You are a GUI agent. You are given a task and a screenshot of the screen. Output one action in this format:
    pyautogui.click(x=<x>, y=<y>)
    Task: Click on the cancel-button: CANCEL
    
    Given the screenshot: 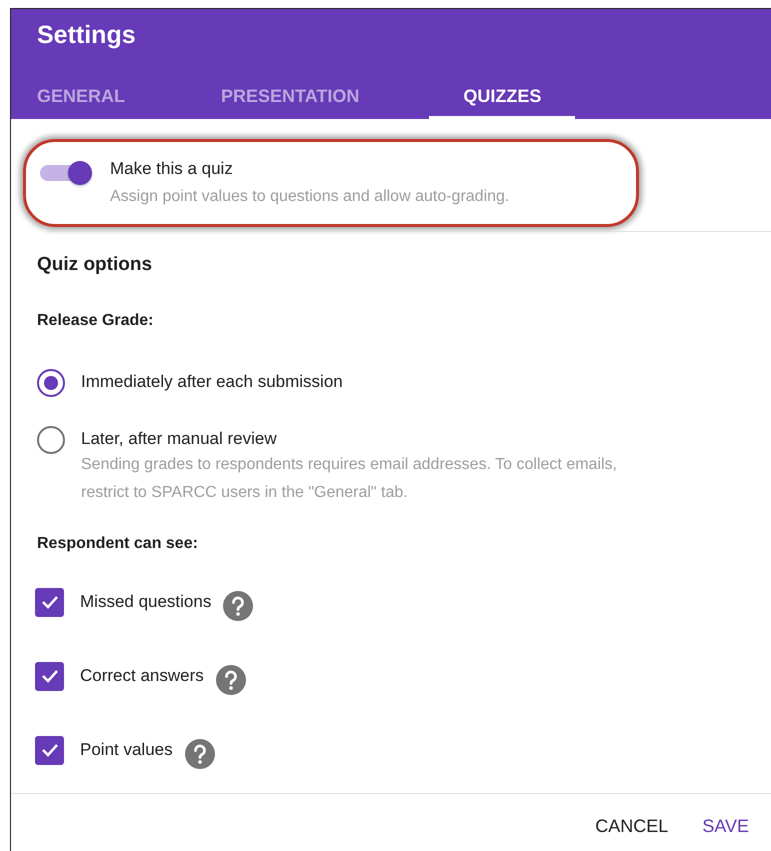 What is the action you would take?
    pyautogui.click(x=631, y=826)
    